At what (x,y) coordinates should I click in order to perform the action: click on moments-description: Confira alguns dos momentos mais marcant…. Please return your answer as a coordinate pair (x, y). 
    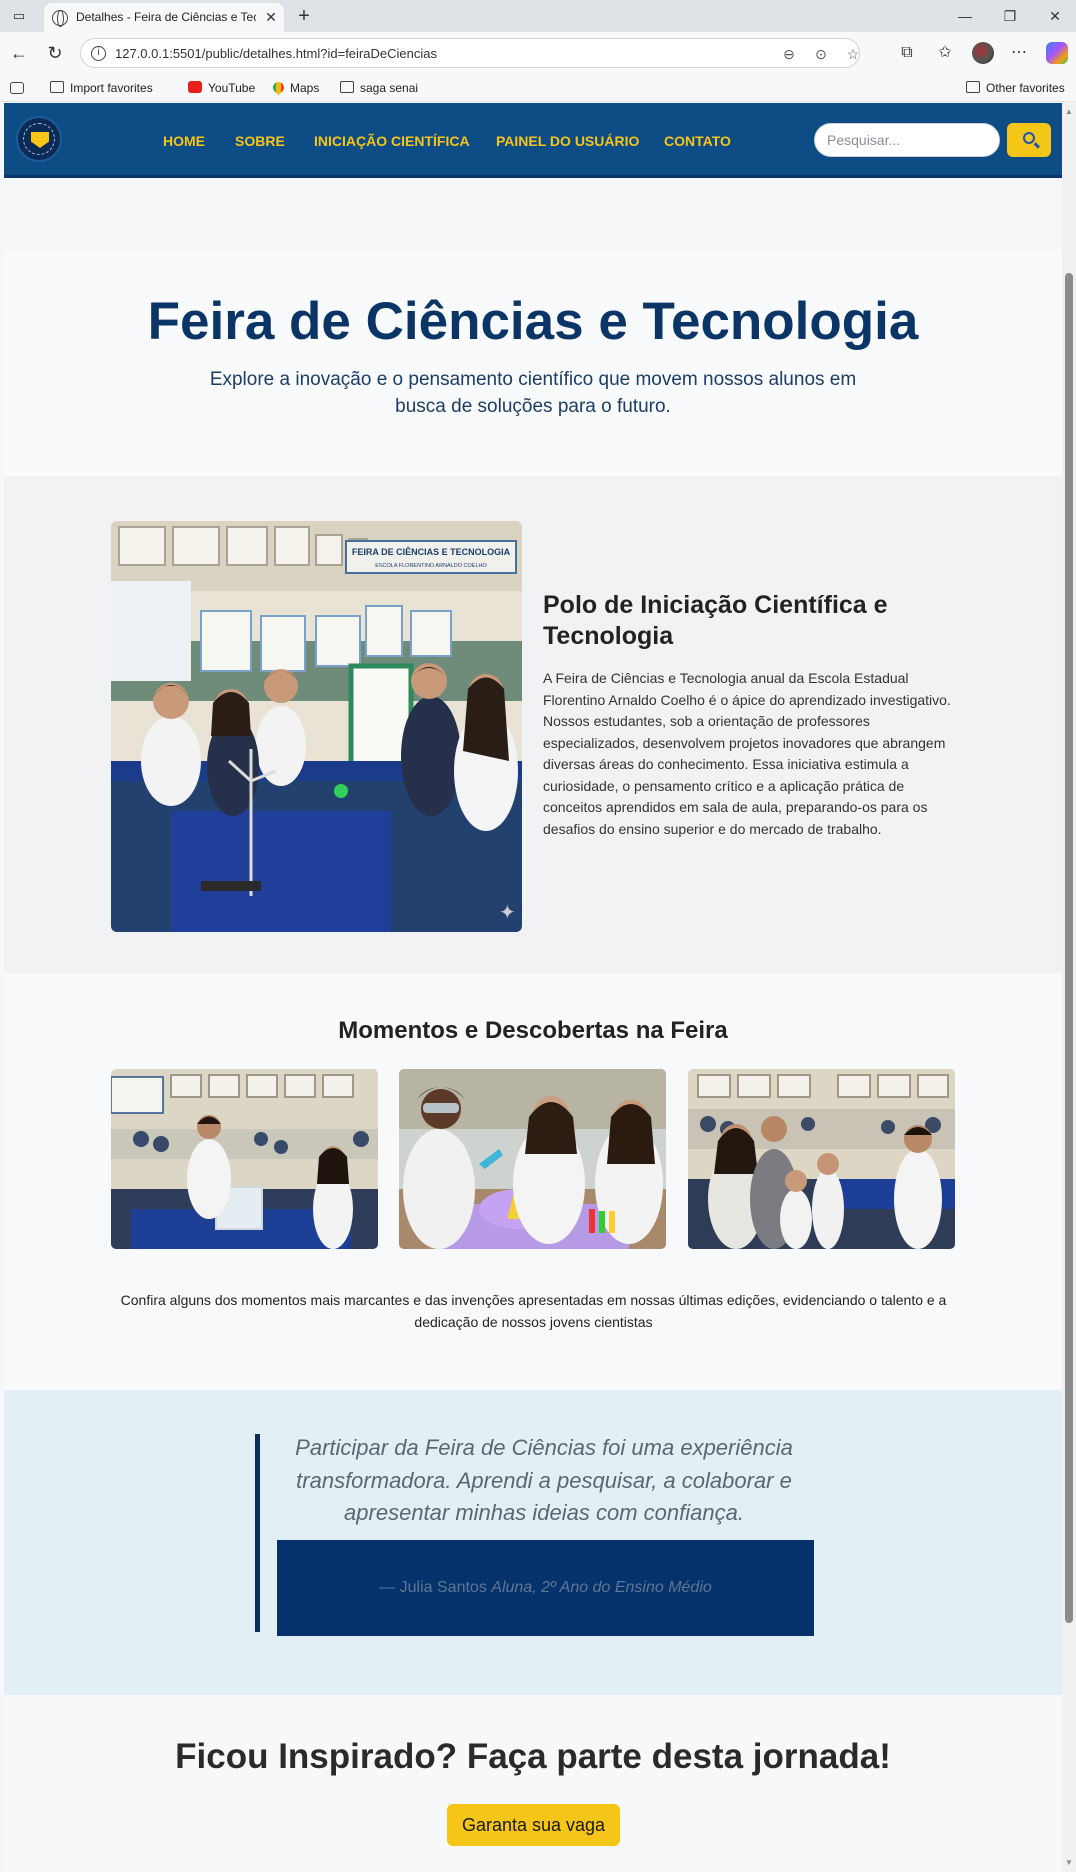
    Looking at the image, I should click on (533, 1311).